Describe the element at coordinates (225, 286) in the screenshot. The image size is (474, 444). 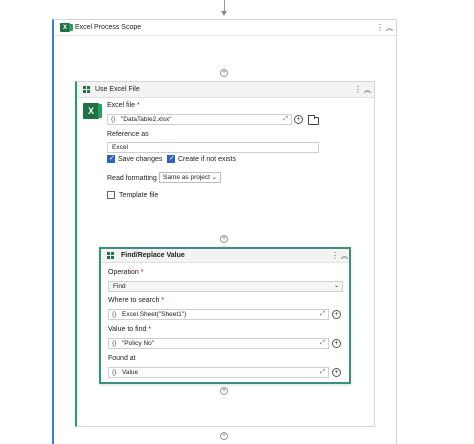
I see `operation-dropdown: Find ⌄` at that location.